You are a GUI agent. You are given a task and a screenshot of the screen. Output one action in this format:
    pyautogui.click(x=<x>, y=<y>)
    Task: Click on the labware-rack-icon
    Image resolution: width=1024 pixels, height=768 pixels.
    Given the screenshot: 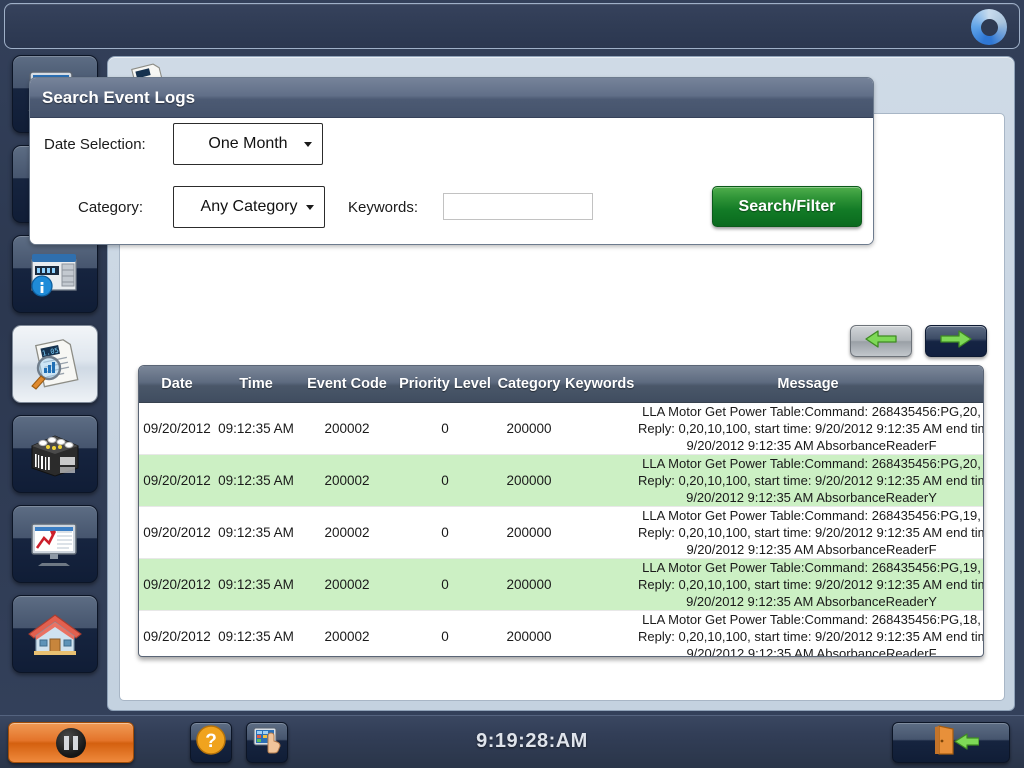 What is the action you would take?
    pyautogui.click(x=55, y=454)
    